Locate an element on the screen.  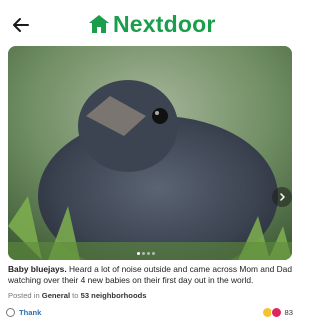
posted-info: Posted in General to 53 neighborhoods is located at coordinates (77, 295).